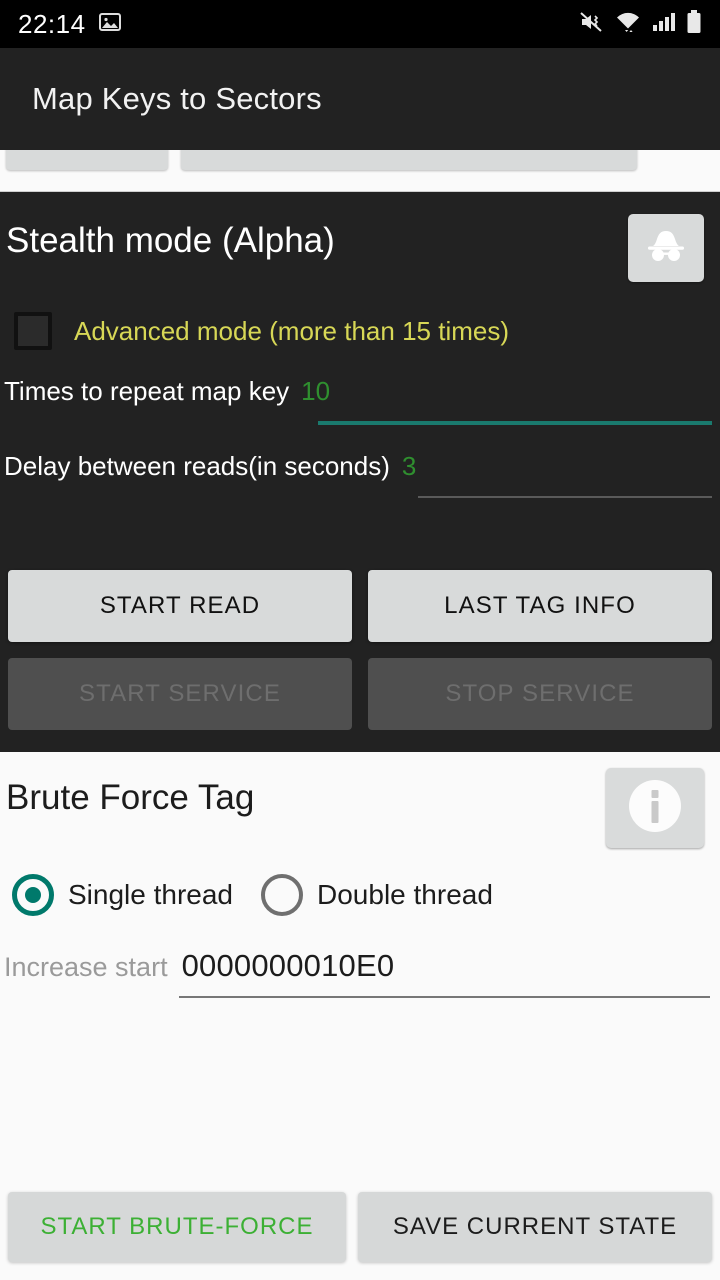 The width and height of the screenshot is (720, 1280). I want to click on wifi-icon, so click(628, 24).